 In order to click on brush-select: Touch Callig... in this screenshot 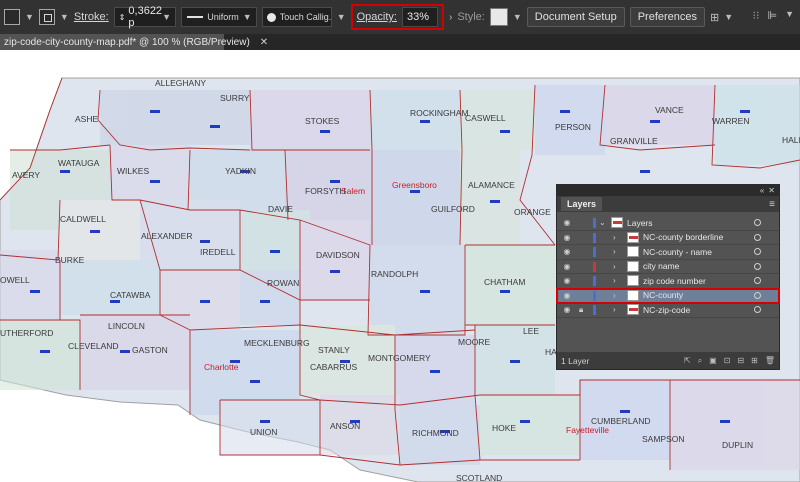, I will do `click(296, 17)`.